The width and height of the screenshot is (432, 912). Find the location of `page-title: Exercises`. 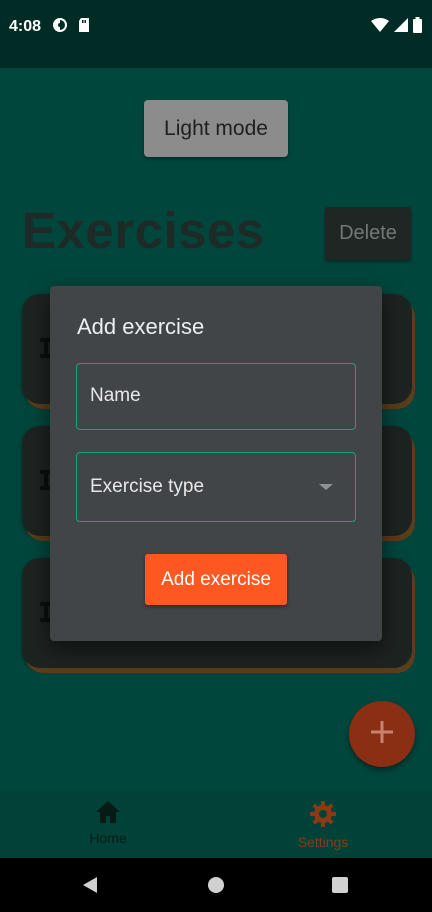

page-title: Exercises is located at coordinates (143, 230).